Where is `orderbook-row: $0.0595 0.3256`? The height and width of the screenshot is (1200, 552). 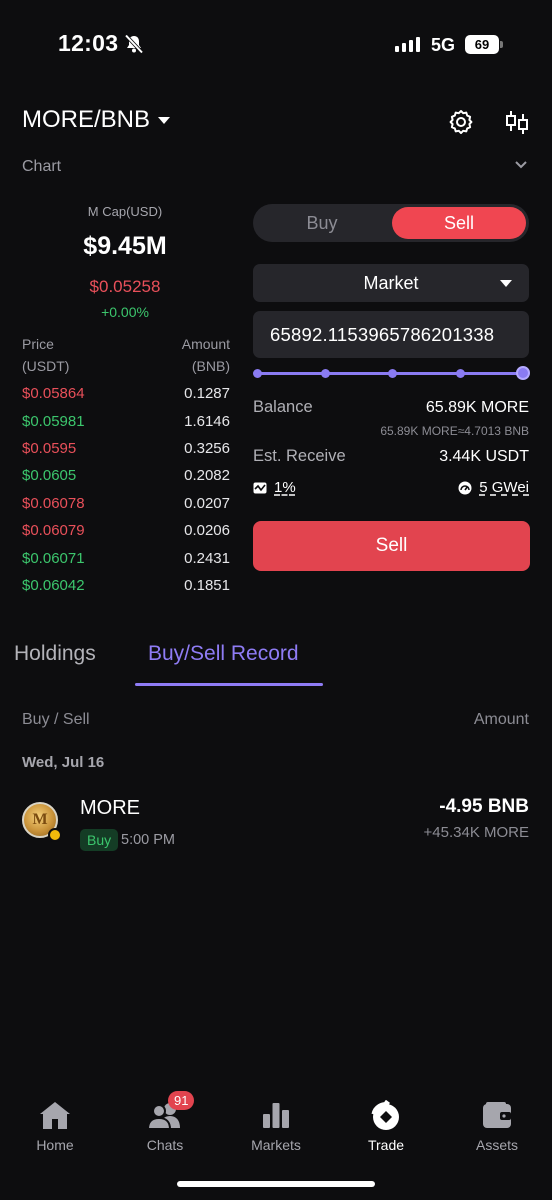
orderbook-row: $0.0595 0.3256 is located at coordinates (126, 448).